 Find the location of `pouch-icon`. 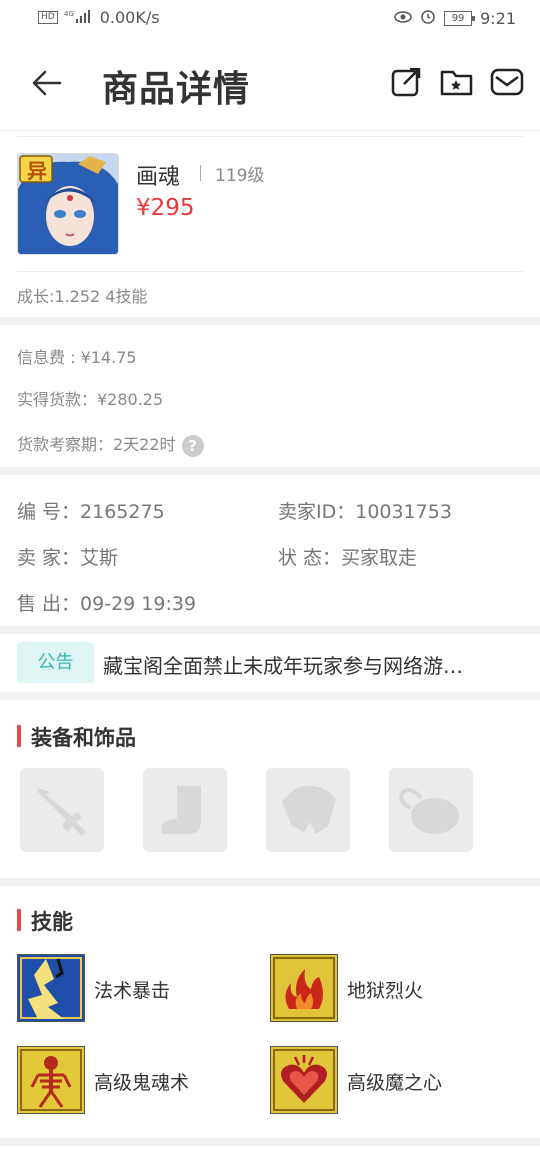

pouch-icon is located at coordinates (431, 810).